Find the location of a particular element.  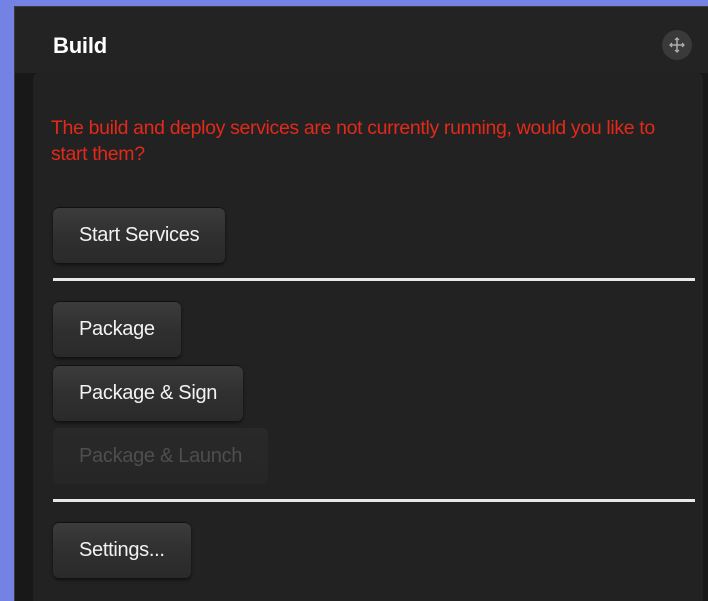

start-services-button: Start Services is located at coordinates (139, 235).